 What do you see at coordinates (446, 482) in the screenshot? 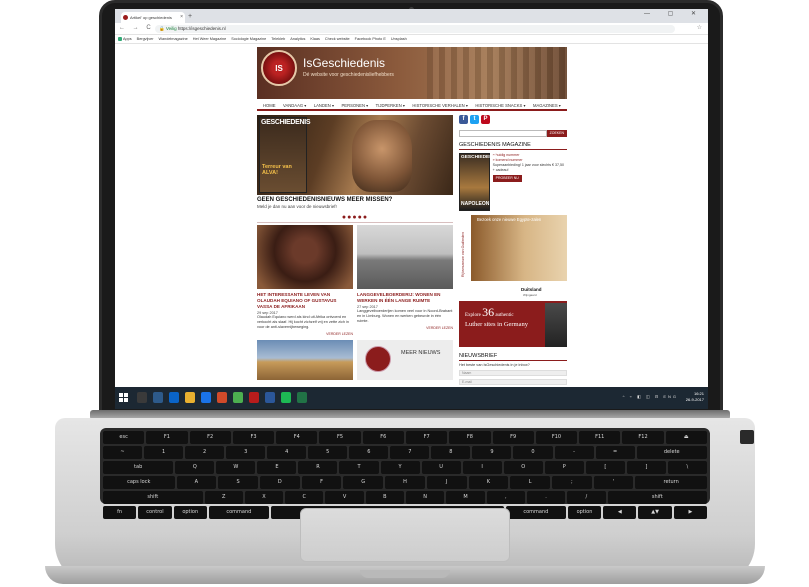
I see `key: J` at bounding box center [446, 482].